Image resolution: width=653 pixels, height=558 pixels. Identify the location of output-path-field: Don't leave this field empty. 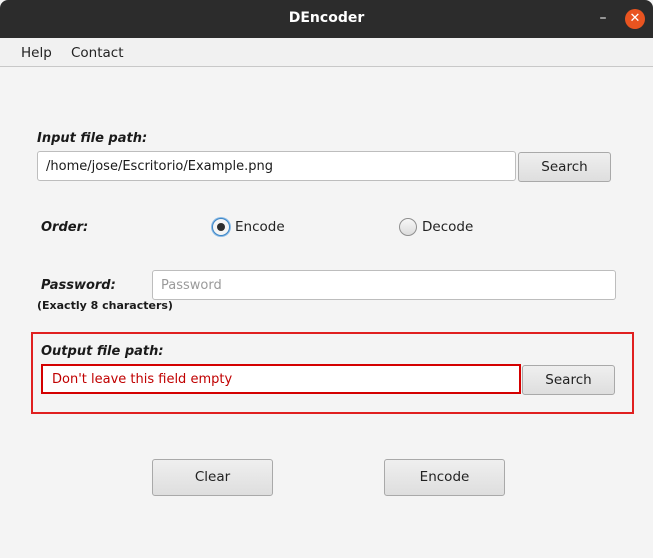
(281, 379).